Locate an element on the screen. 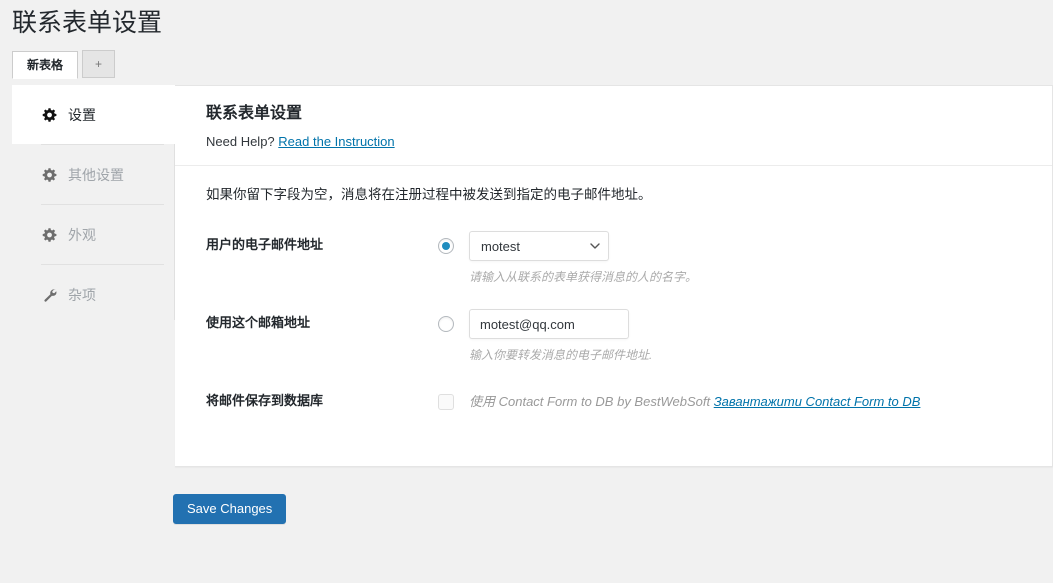 This screenshot has width=1053, height=583. panel-title: 联系表单设置 is located at coordinates (254, 113).